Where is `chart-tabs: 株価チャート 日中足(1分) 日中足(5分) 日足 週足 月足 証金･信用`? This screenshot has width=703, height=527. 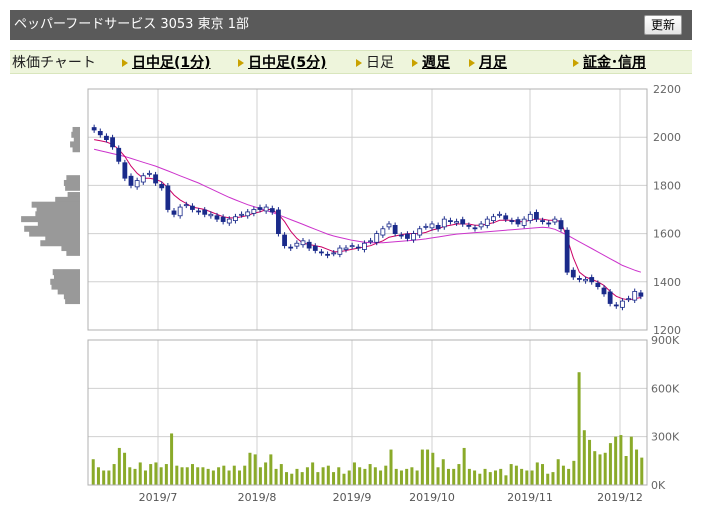
chart-tabs: 株価チャート 日中足(1分) 日中足(5分) 日足 週足 月足 証金･信用 is located at coordinates (351, 62).